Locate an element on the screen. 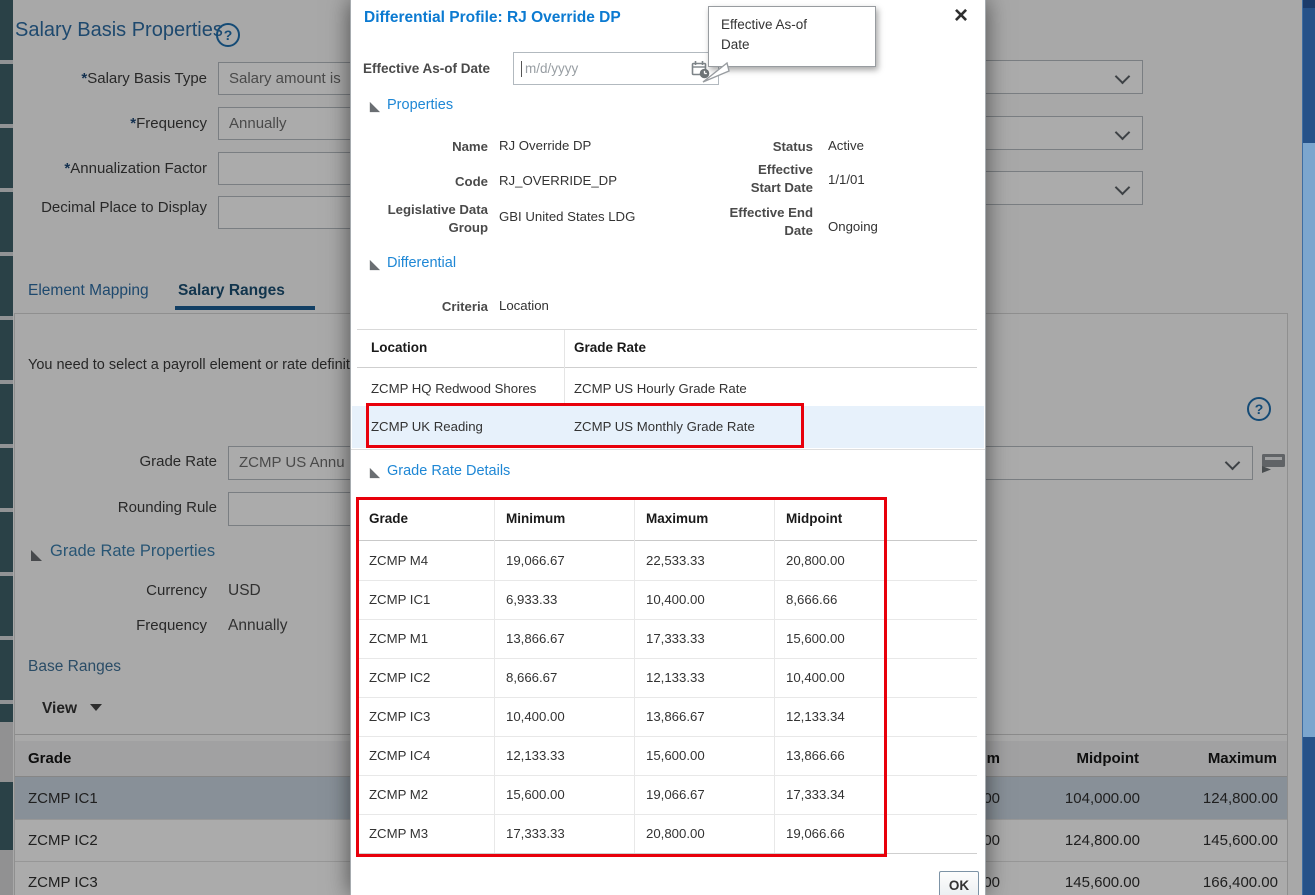 This screenshot has width=1315, height=895. effective-date-label: Effective As-of Date is located at coordinates (427, 68).